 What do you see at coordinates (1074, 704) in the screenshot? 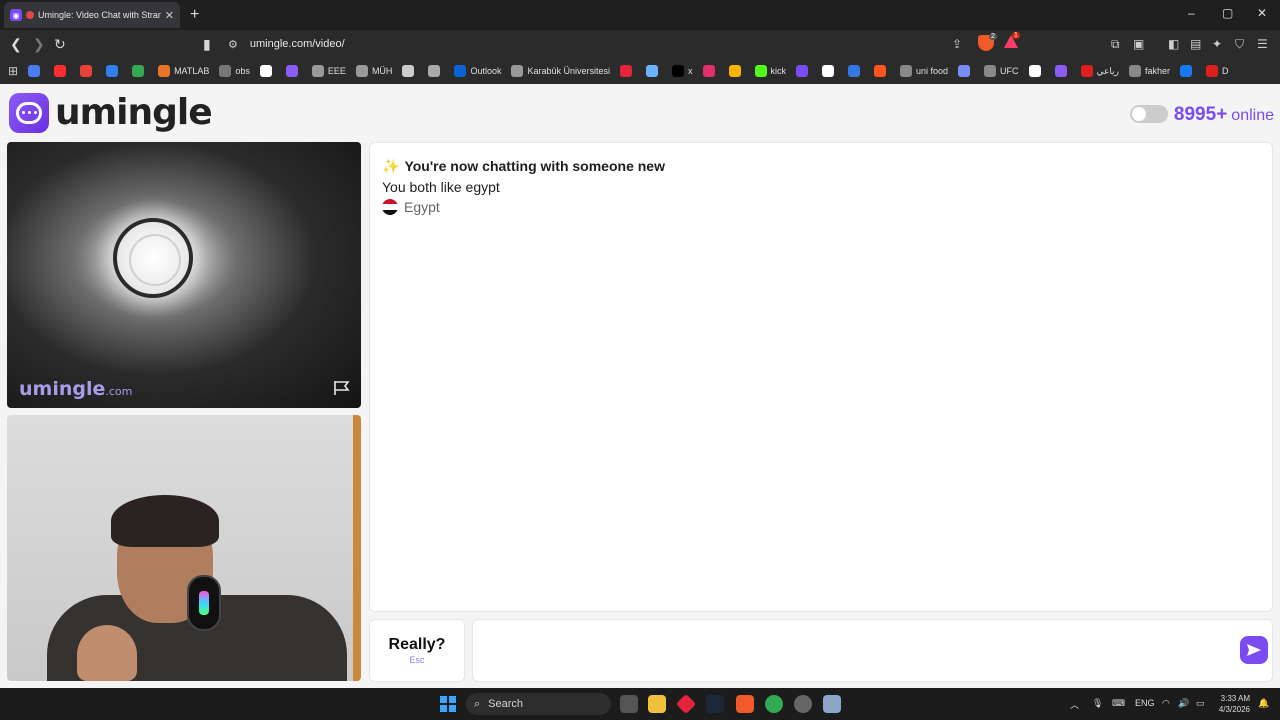
I see `tray-overflow-icon: ︿` at bounding box center [1074, 704].